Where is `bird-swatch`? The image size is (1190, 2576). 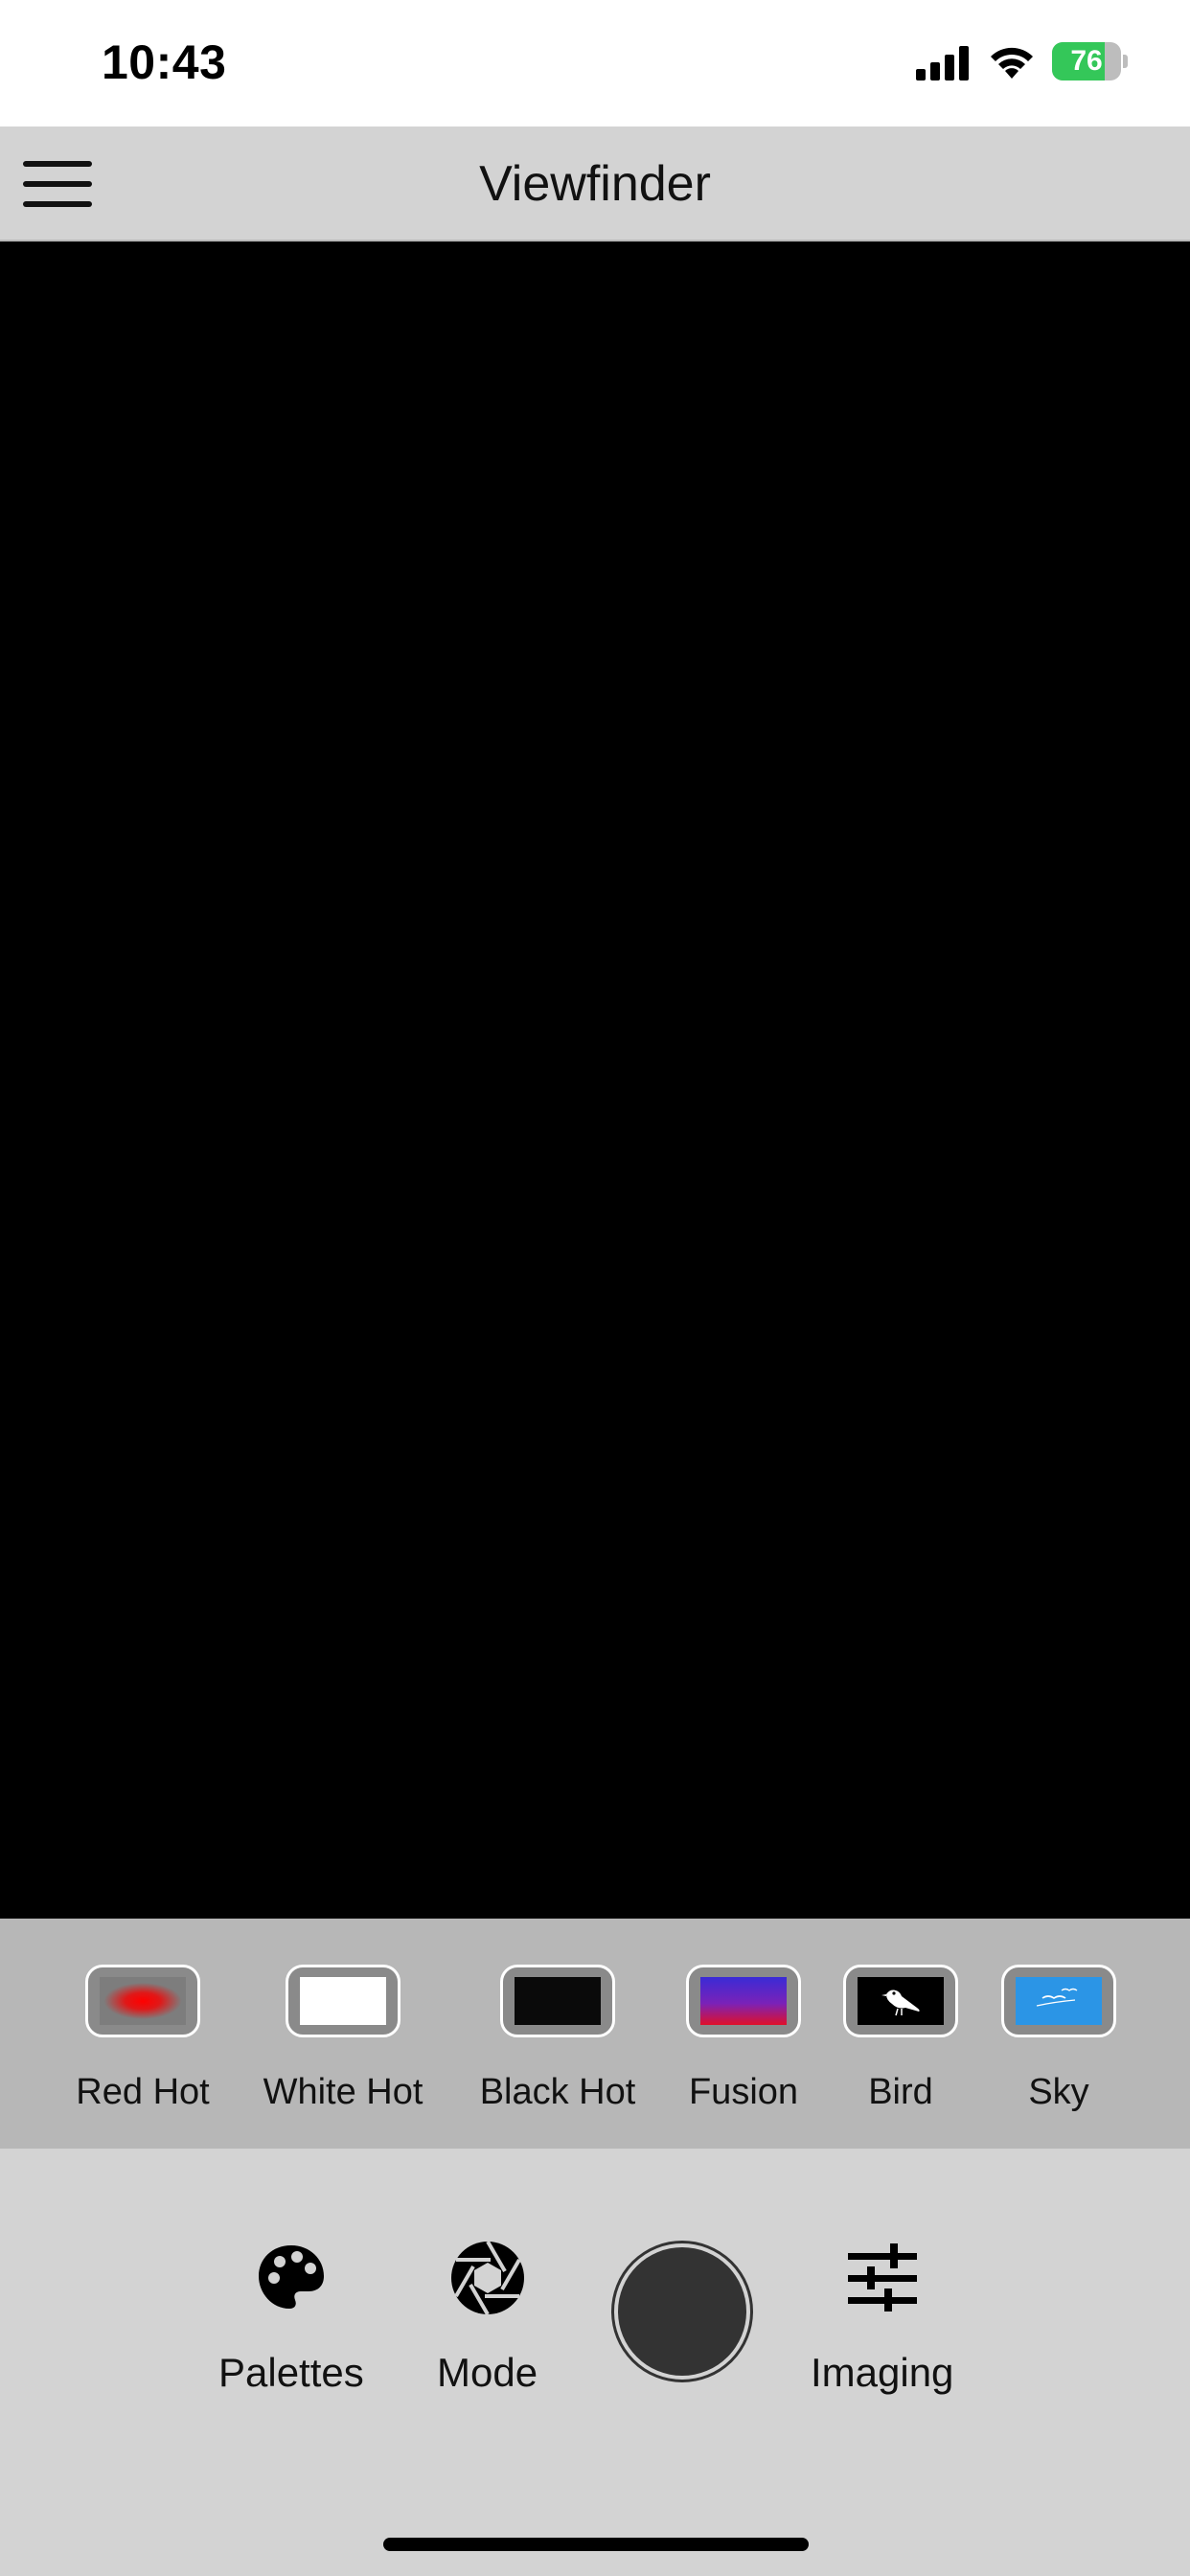 bird-swatch is located at coordinates (901, 2001).